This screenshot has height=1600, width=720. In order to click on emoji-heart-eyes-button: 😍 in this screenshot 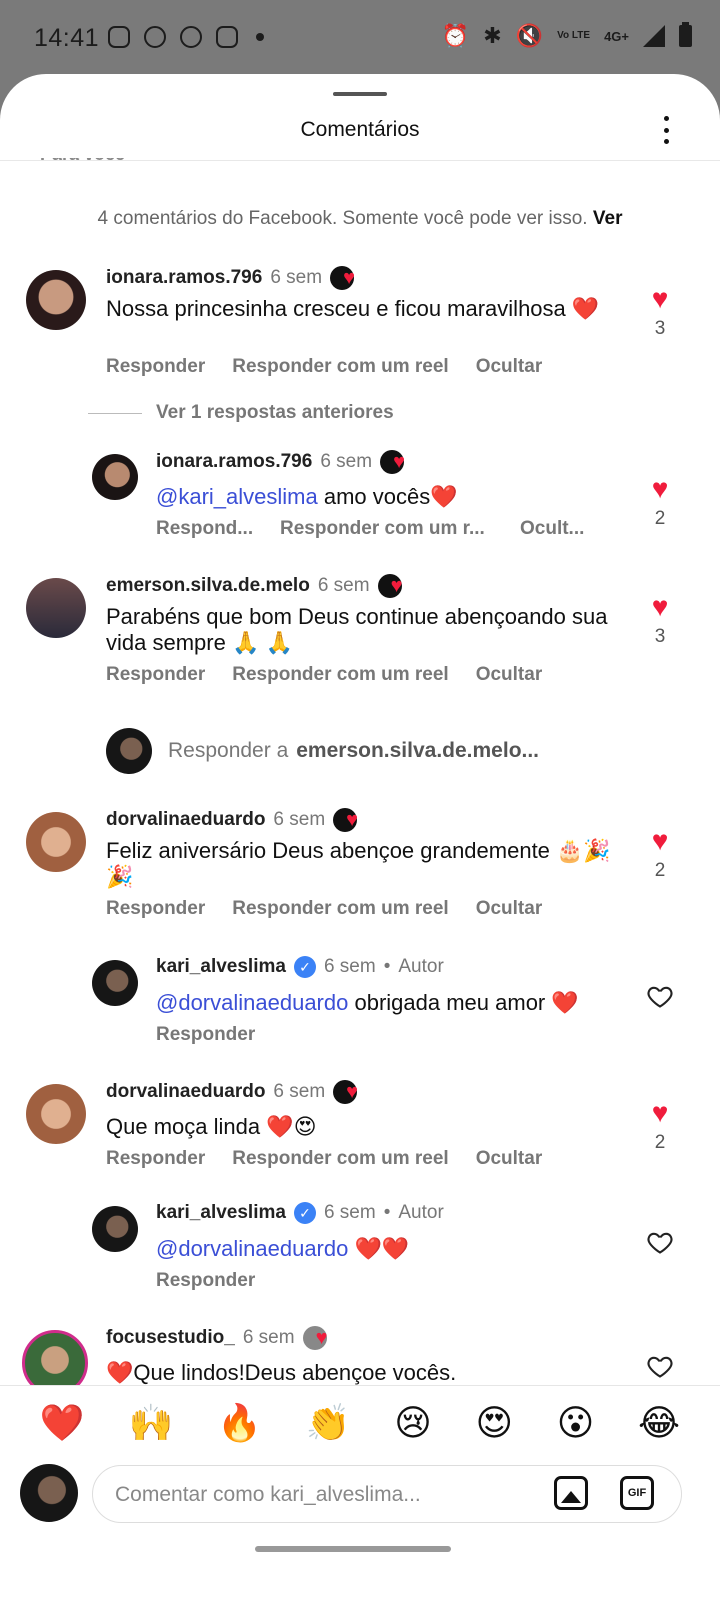, I will do `click(494, 1423)`.